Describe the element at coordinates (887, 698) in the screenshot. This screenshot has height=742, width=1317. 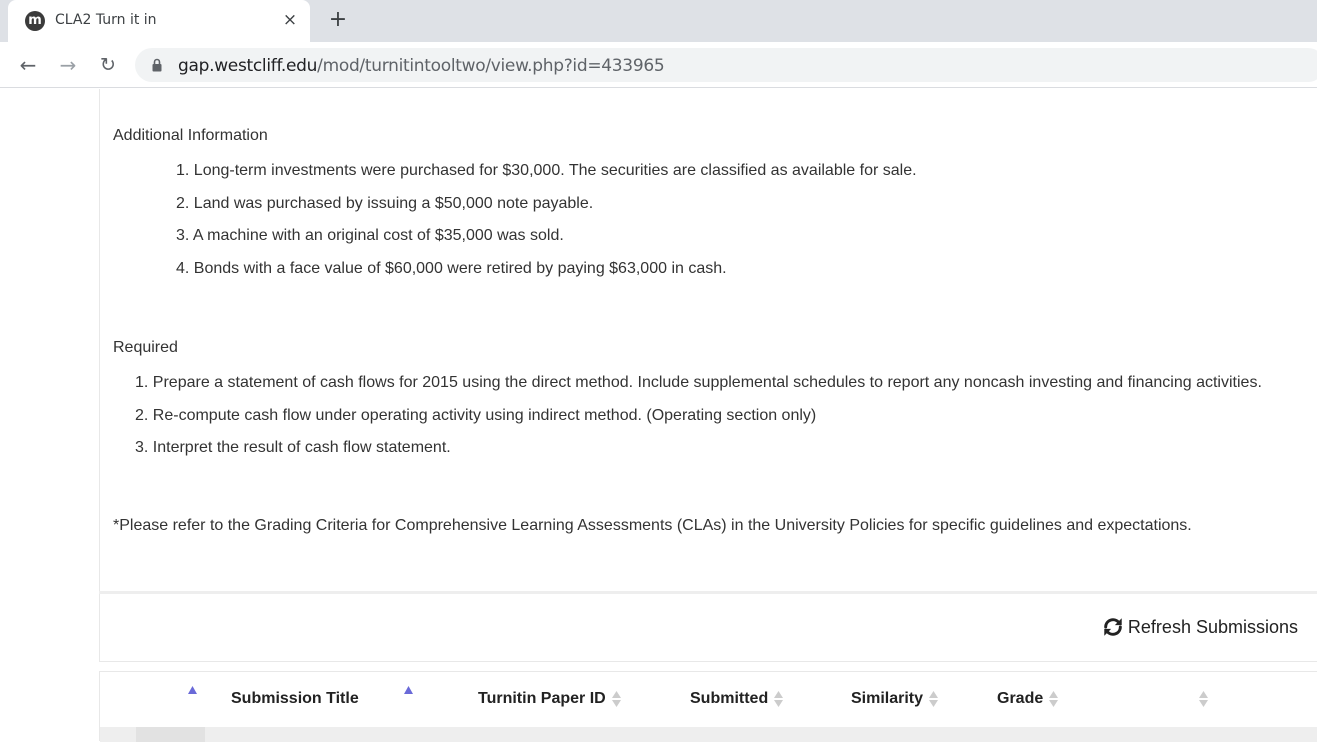
I see `column-label: Similarity` at that location.